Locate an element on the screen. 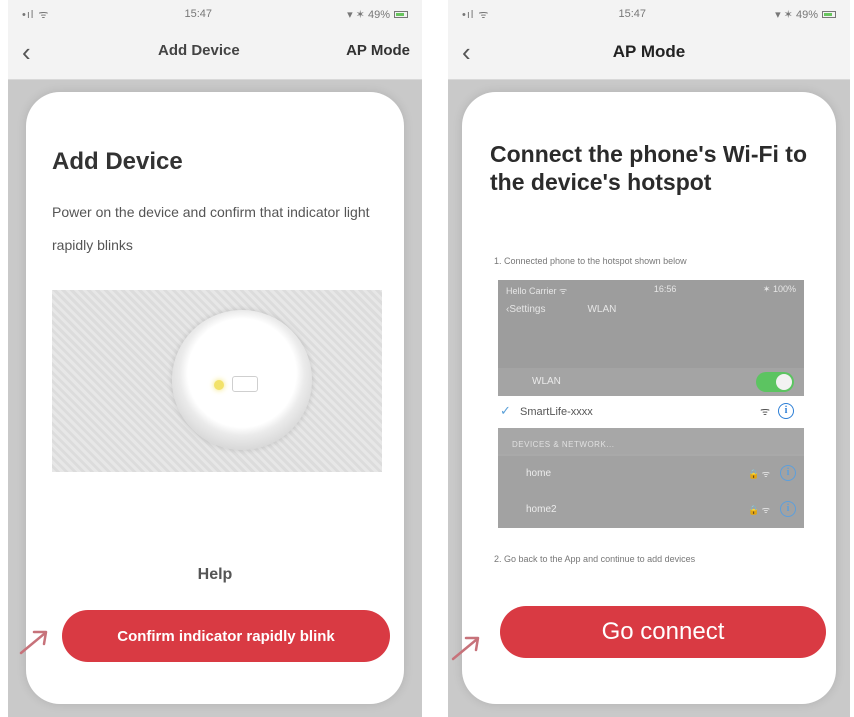  back-chevron-icon: ‹ is located at coordinates (26, 52).